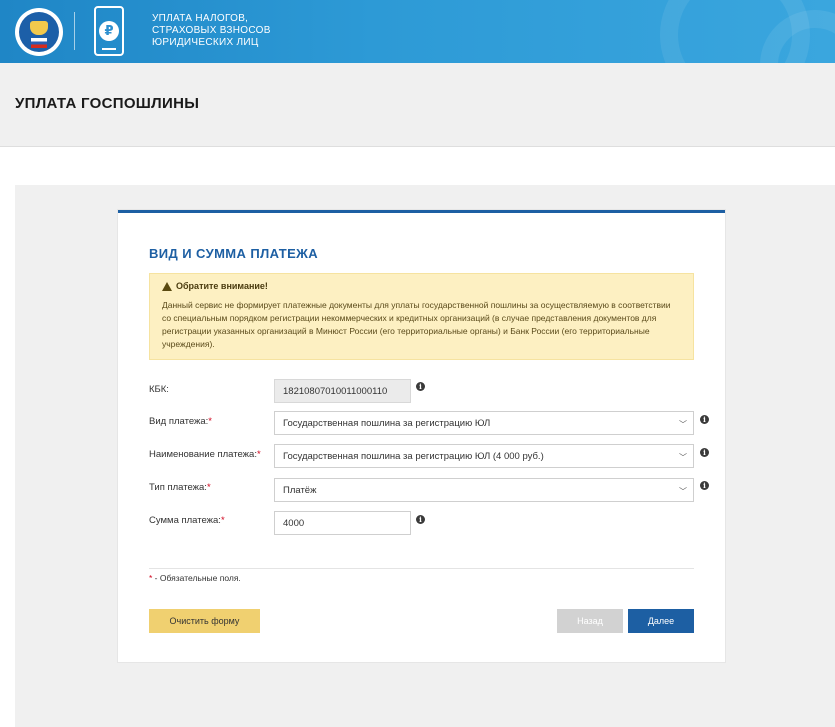 The height and width of the screenshot is (727, 835). Describe the element at coordinates (420, 519) in the screenshot. I see `amount-info-icon: i` at that location.